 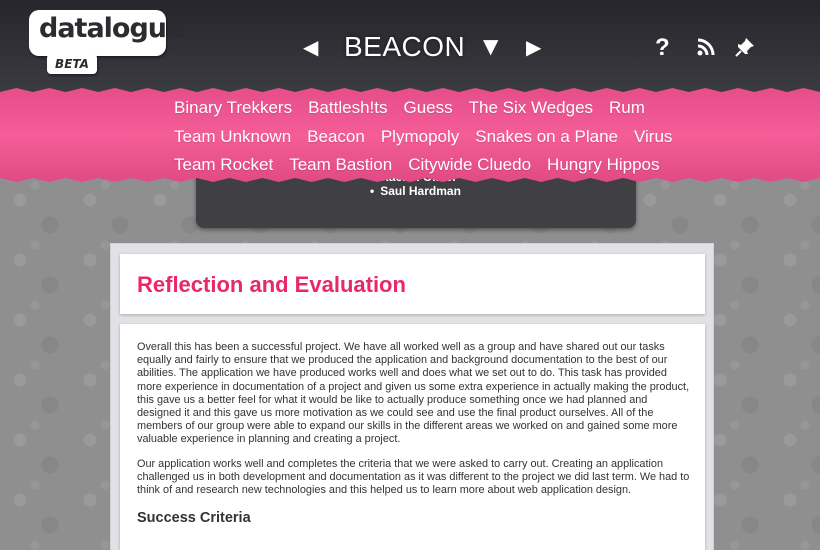 What do you see at coordinates (232, 137) in the screenshot?
I see `nav-link-team-unknown: Team Unknown` at bounding box center [232, 137].